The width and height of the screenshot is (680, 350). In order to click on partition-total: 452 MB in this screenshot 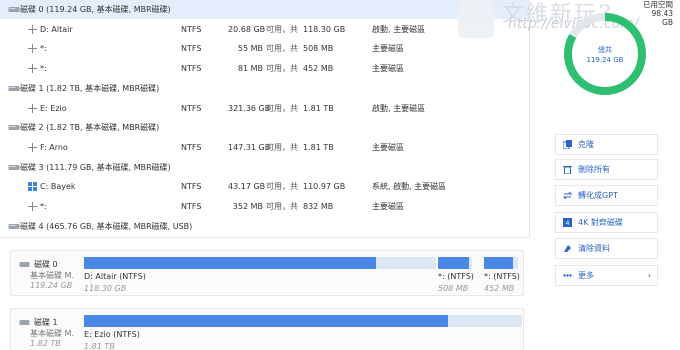, I will do `click(318, 69)`.